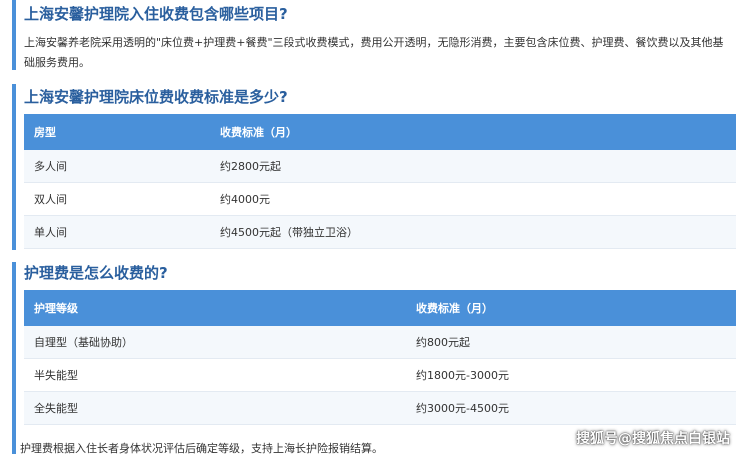  I want to click on table-row: 单人间 约4500元起（带独立卫浴）, so click(380, 232).